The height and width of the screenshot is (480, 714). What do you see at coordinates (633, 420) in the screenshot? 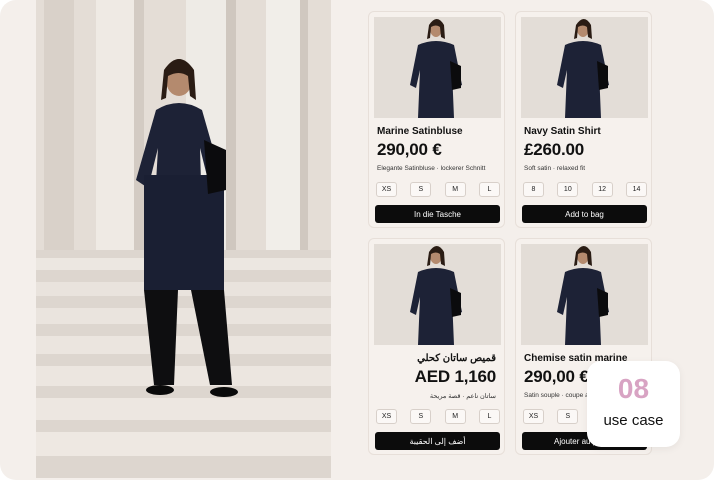
I see `use-case-label: use case` at bounding box center [633, 420].